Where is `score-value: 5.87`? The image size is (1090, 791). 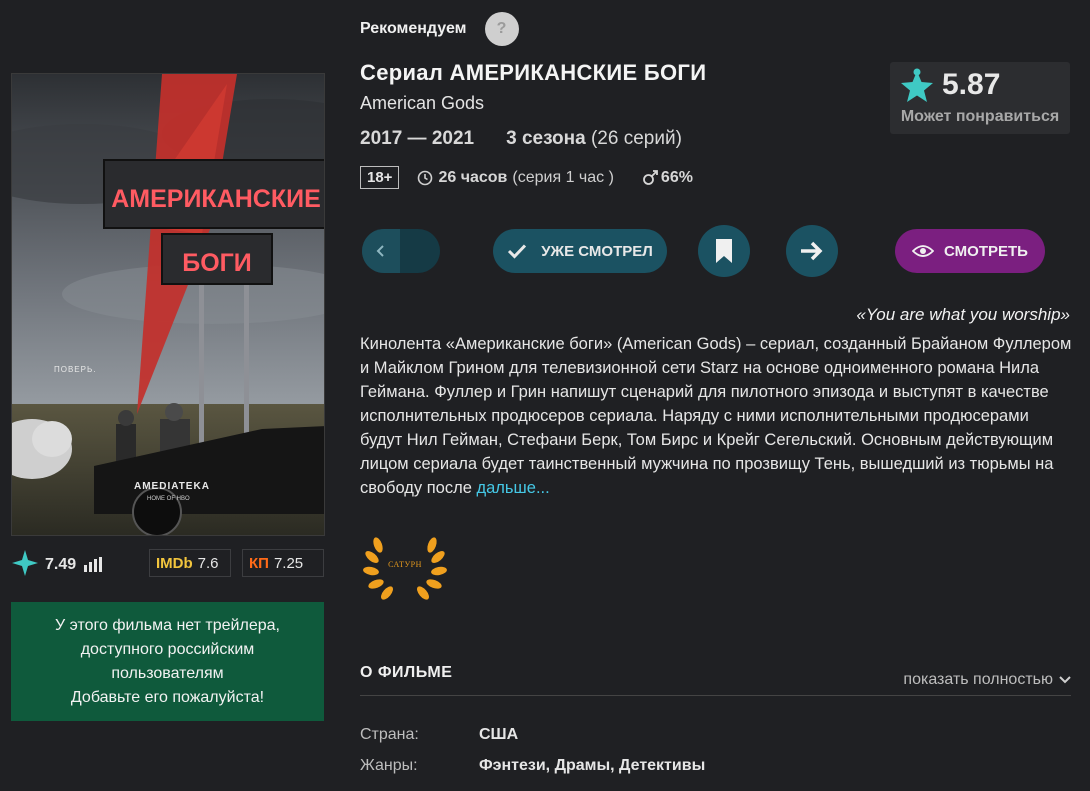
score-value: 5.87 is located at coordinates (971, 84).